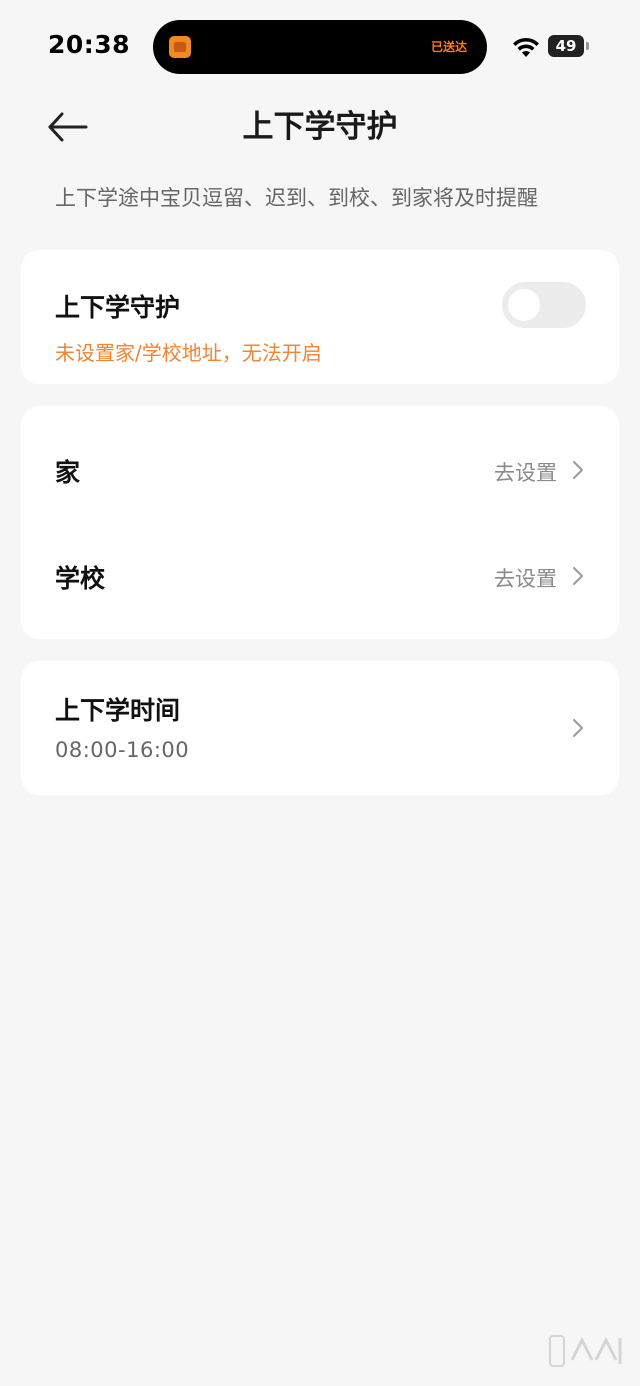 This screenshot has width=640, height=1386. I want to click on package-app-icon, so click(180, 47).